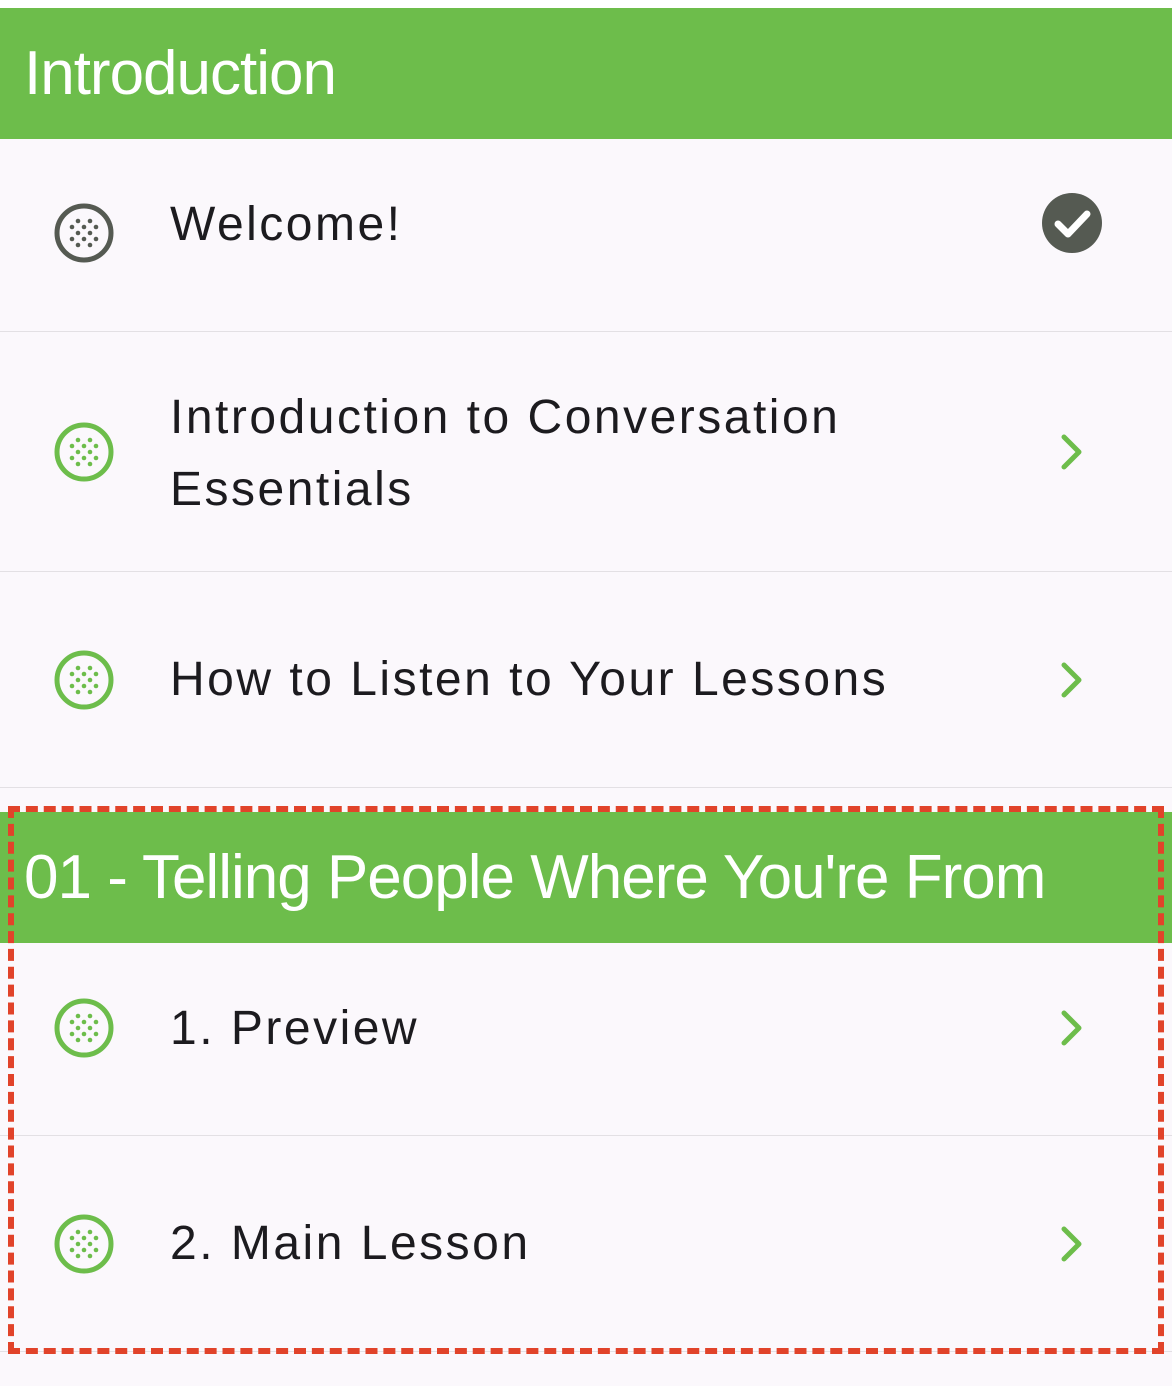  Describe the element at coordinates (586, 877) in the screenshot. I see `section-header-lesson-01: 01 - Telling People Where You're From` at that location.